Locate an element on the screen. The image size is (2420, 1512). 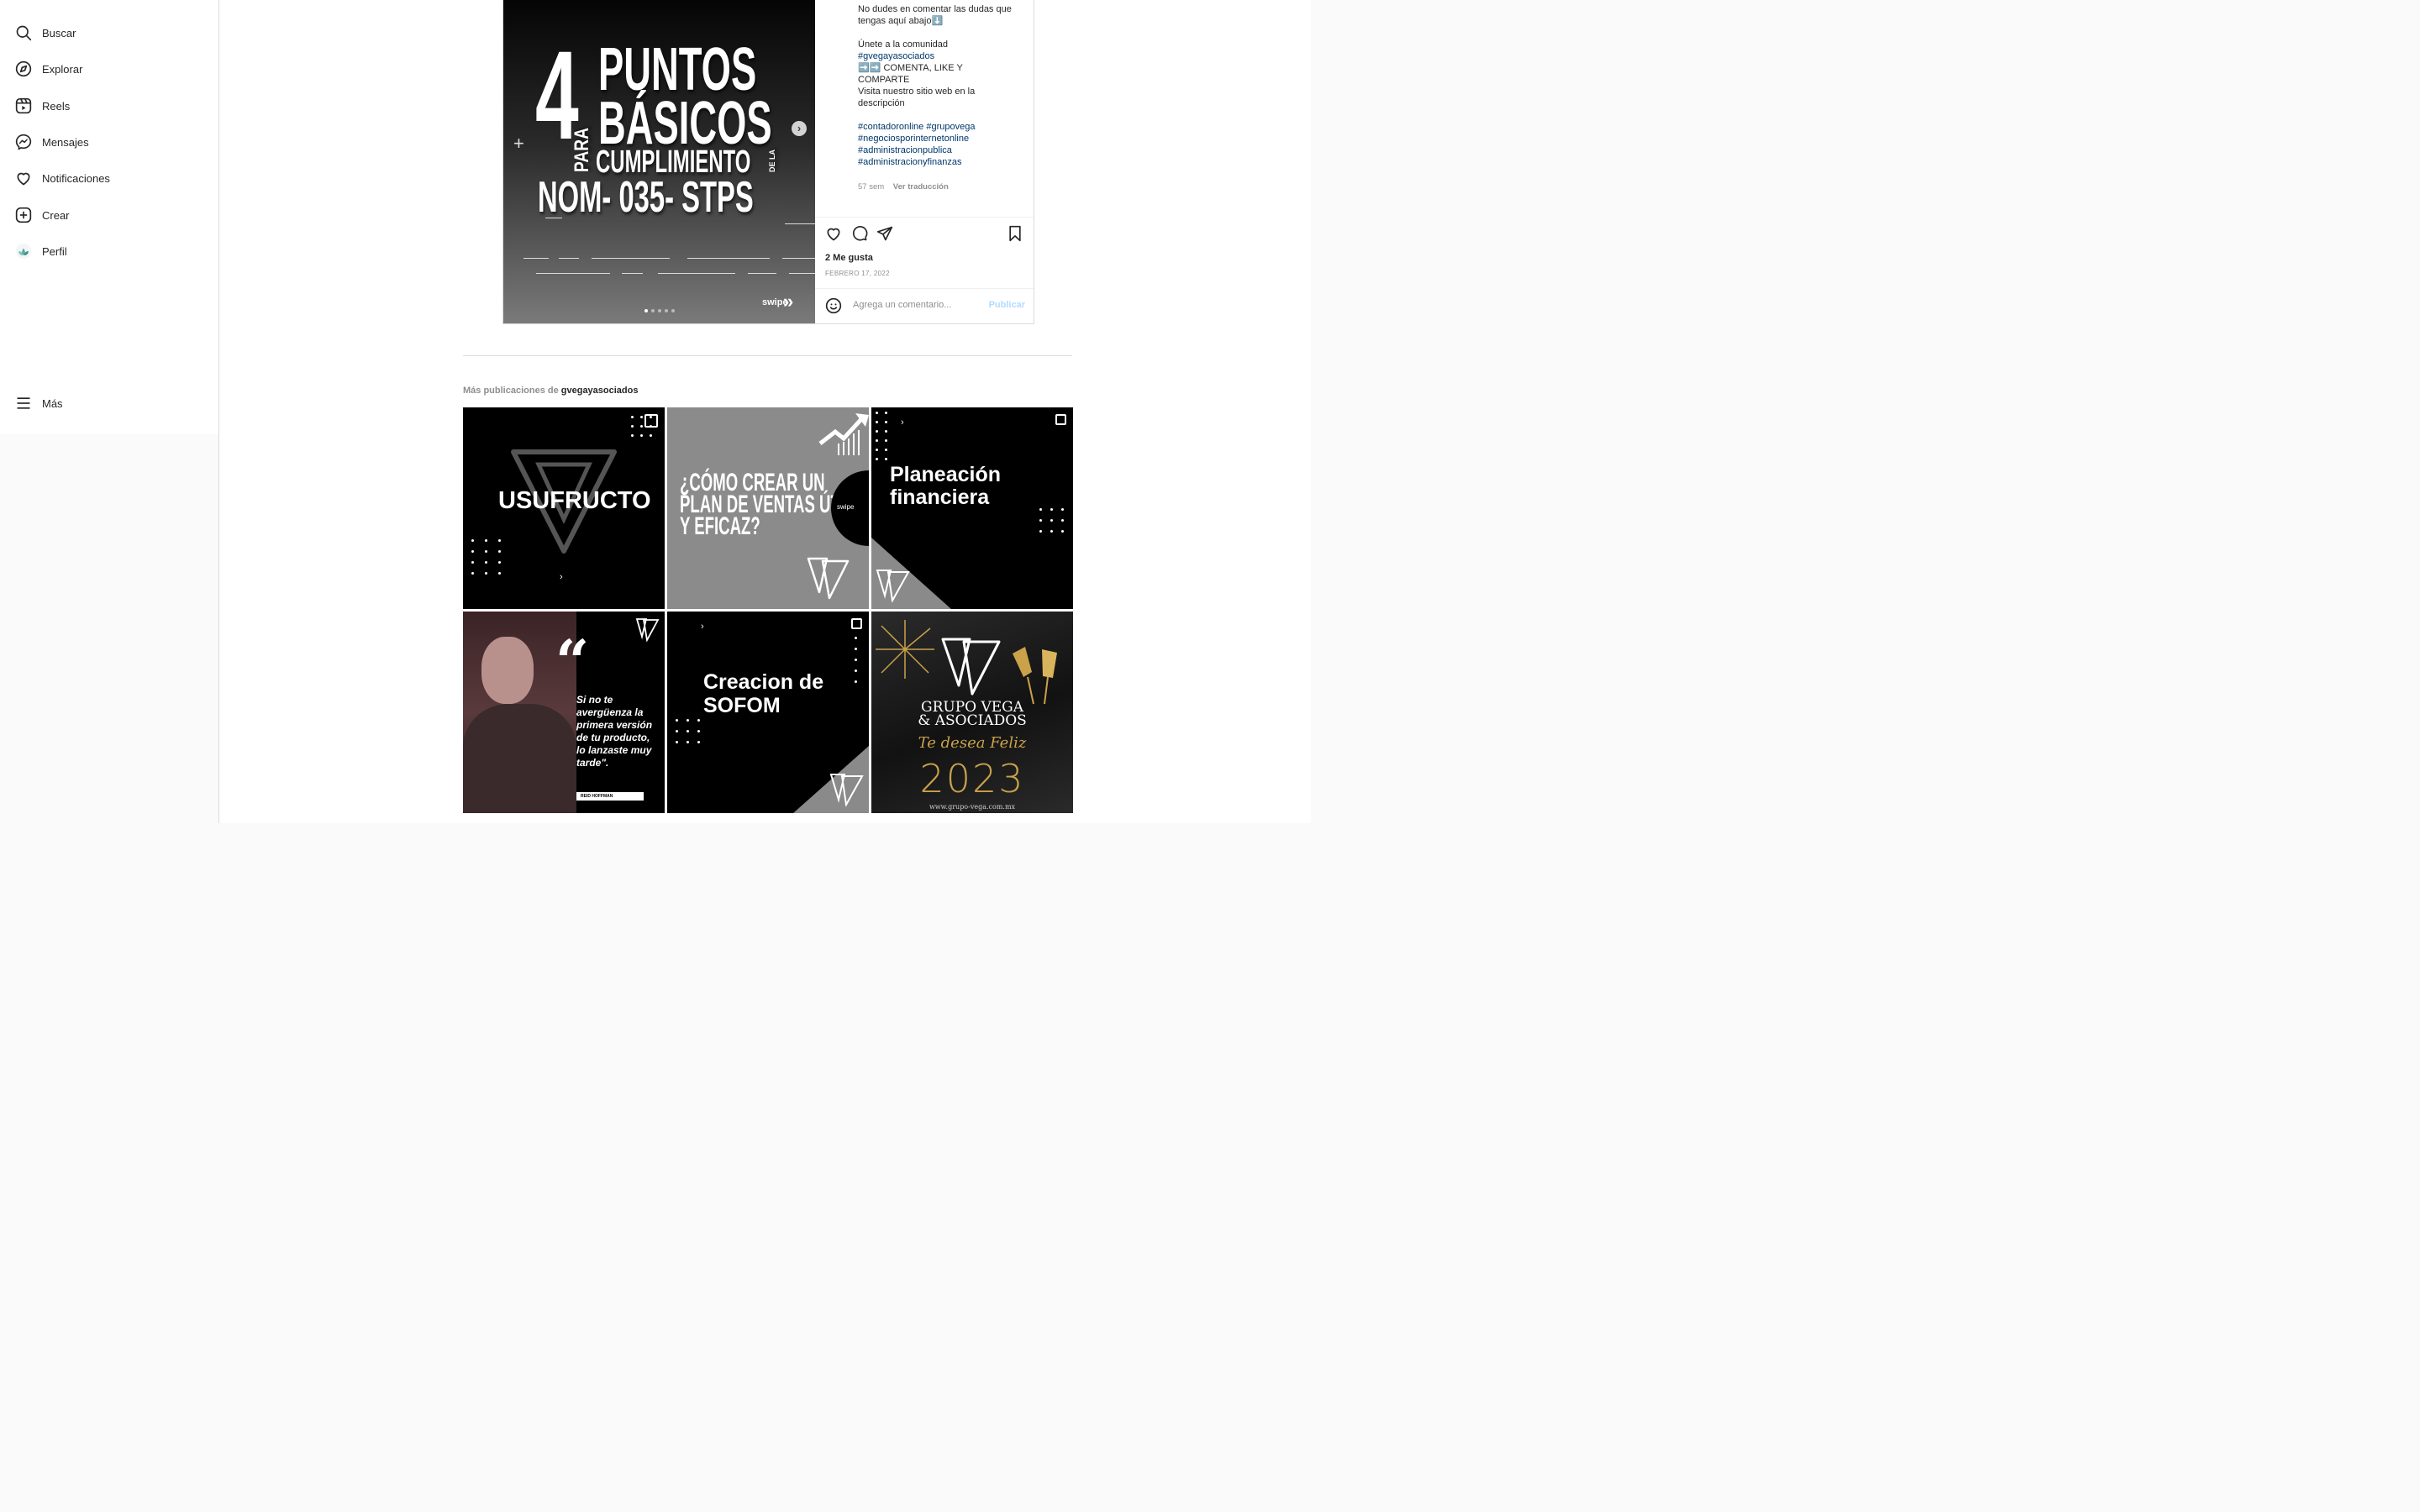
sidebar-item-label: Perfil is located at coordinates (54, 251).